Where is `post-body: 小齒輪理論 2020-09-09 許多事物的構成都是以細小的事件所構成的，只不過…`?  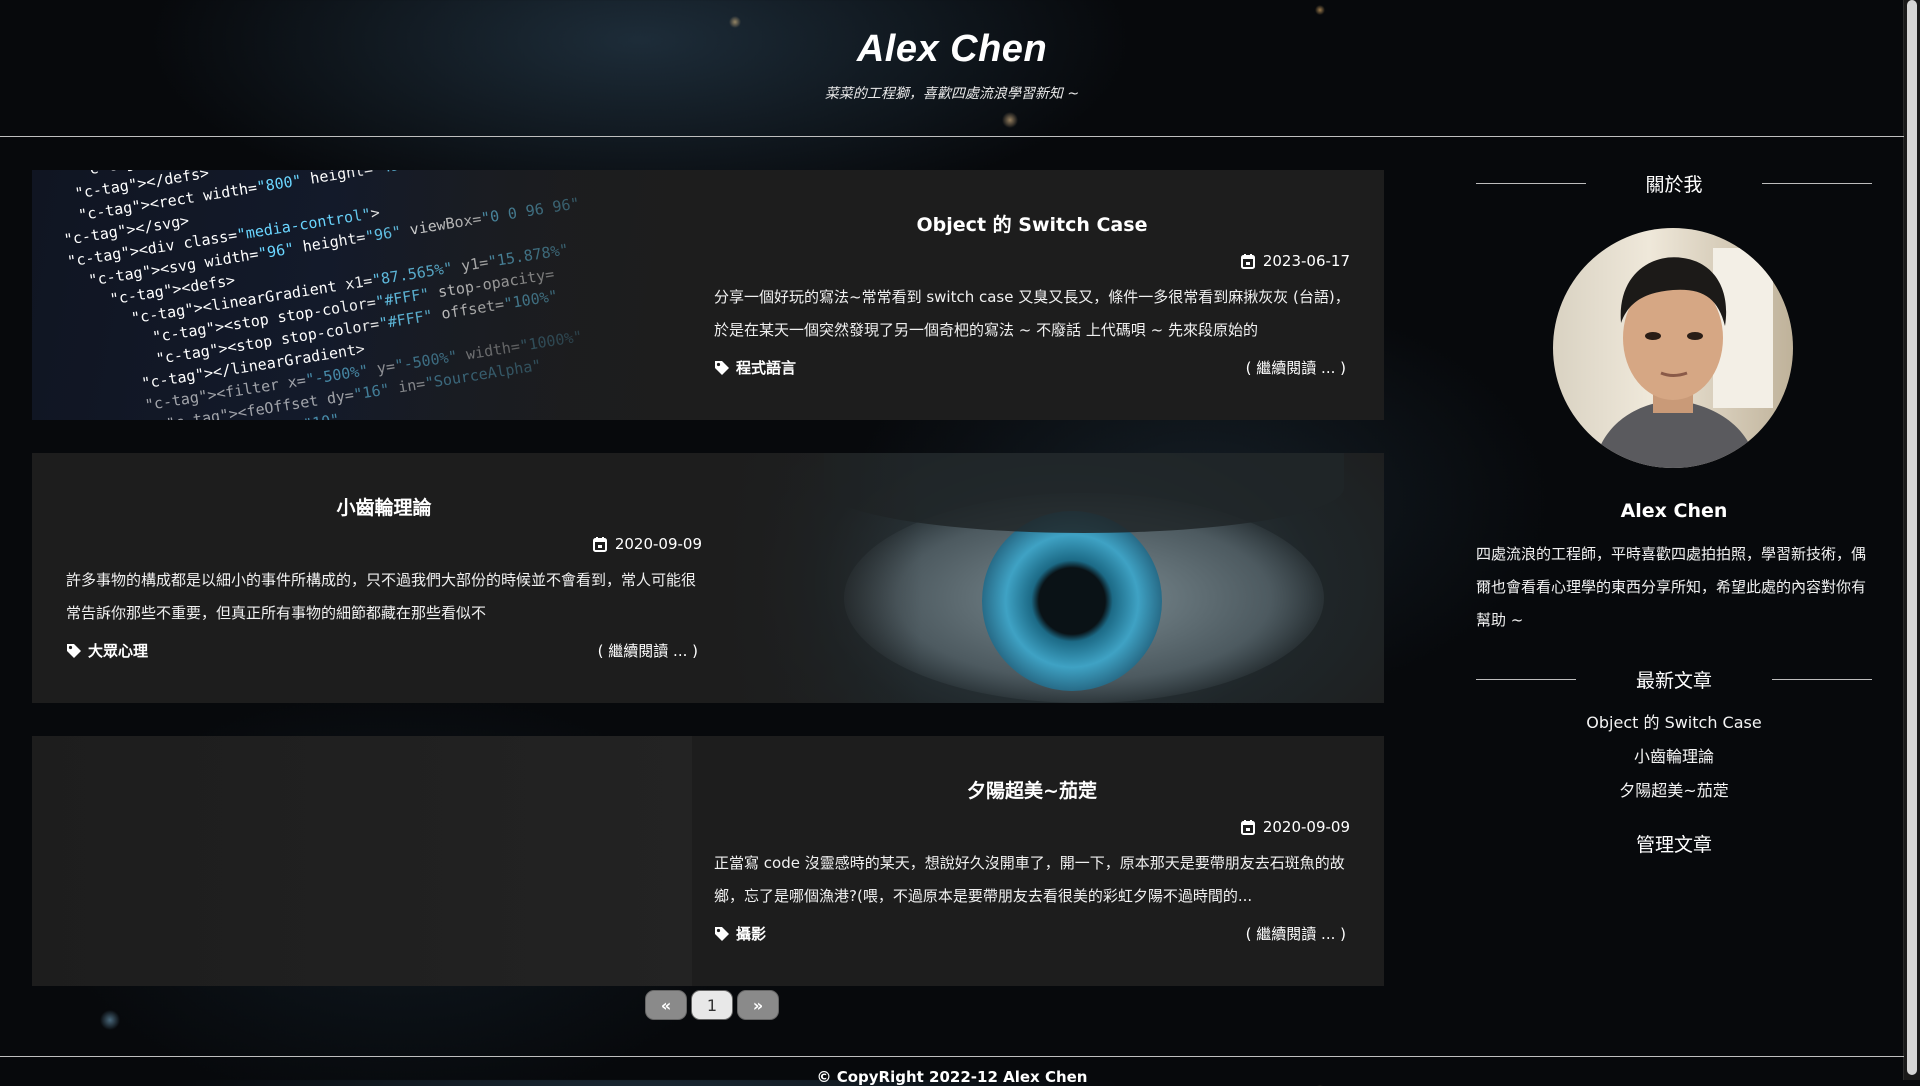
post-body: 小齒輪理論 2020-09-09 許多事物的構成都是以細小的事件所構成的，只不過… is located at coordinates (384, 578).